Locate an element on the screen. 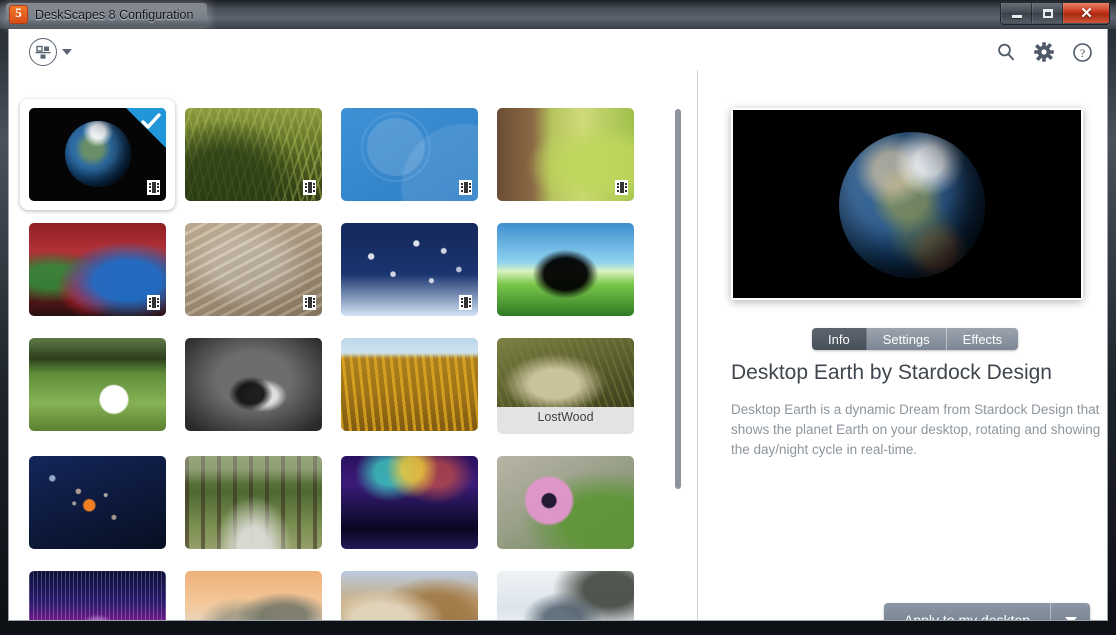 This screenshot has height=635, width=1116. dream-tile-audio-spectrum is located at coordinates (97, 595).